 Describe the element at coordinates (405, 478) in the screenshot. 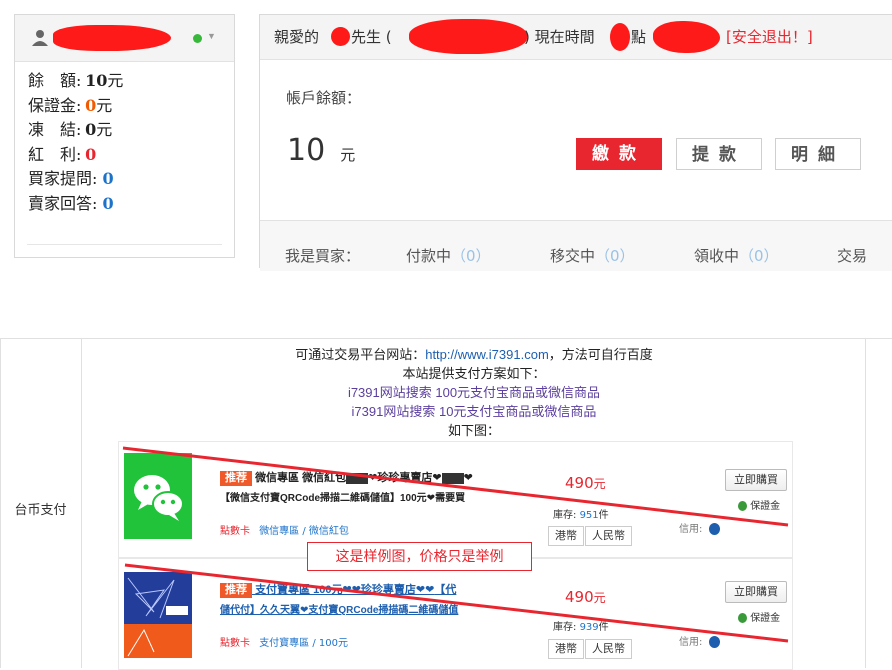

I see `title-part: ❤珍珍專賣店❤` at that location.